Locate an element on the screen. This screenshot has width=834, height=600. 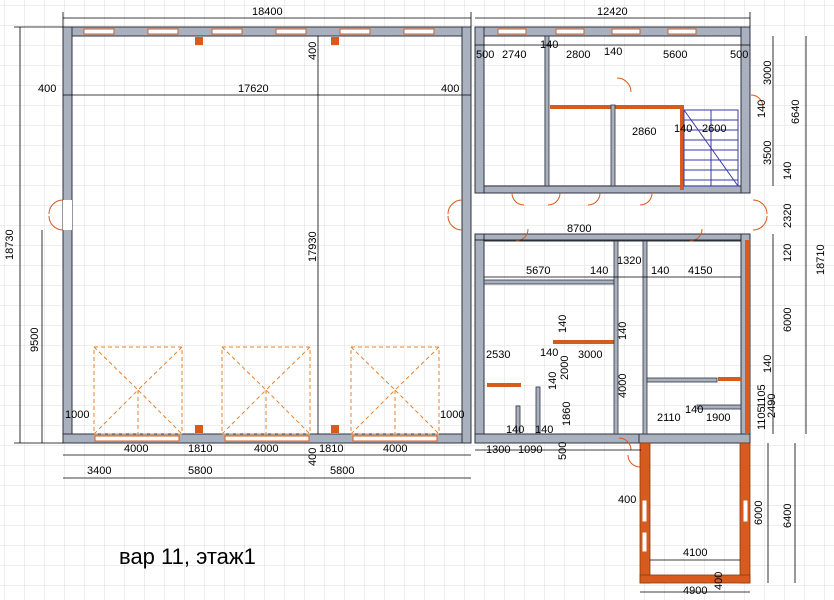
dim-r-3500: 3500 is located at coordinates (768, 153).